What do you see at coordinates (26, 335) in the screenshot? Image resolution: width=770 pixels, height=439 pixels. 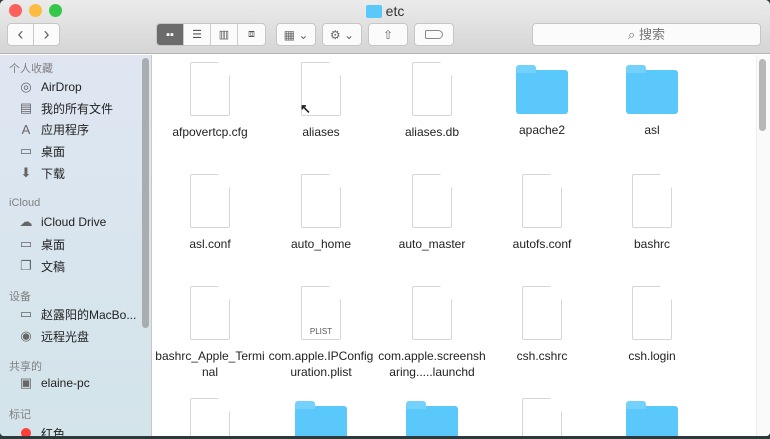 I see `disc-icon: ◉` at bounding box center [26, 335].